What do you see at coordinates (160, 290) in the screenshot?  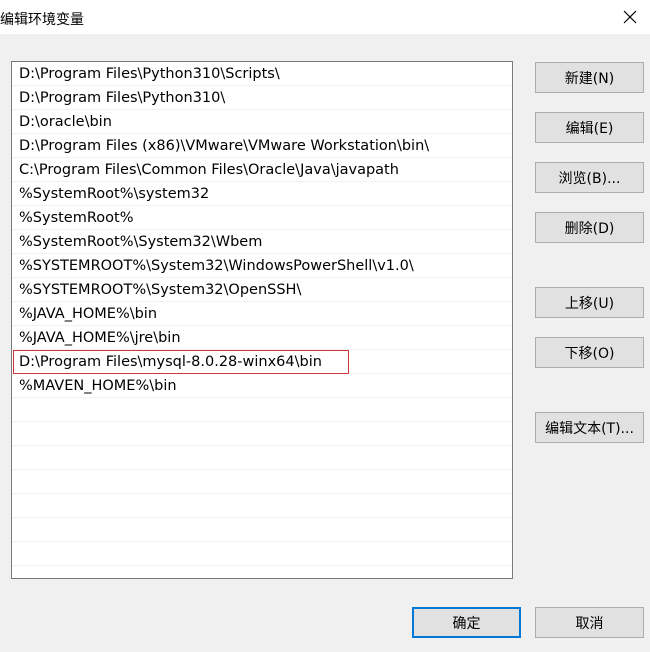 I see `list-item-text: %SYSTEMROOT%\System32\OpenSSH\` at bounding box center [160, 290].